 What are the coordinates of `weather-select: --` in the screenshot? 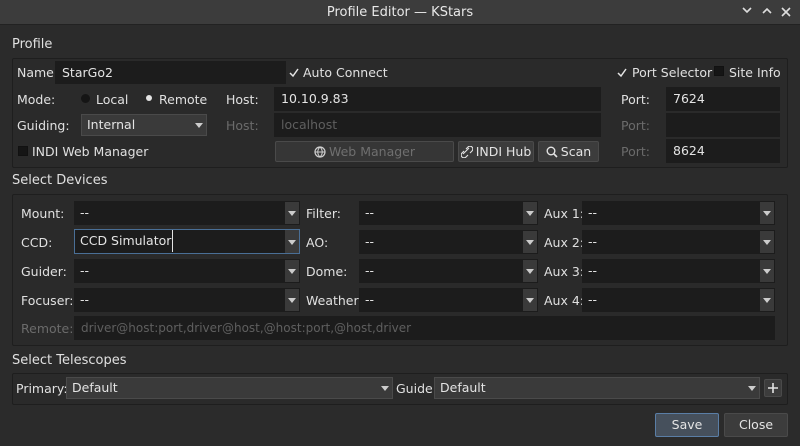 It's located at (448, 300).